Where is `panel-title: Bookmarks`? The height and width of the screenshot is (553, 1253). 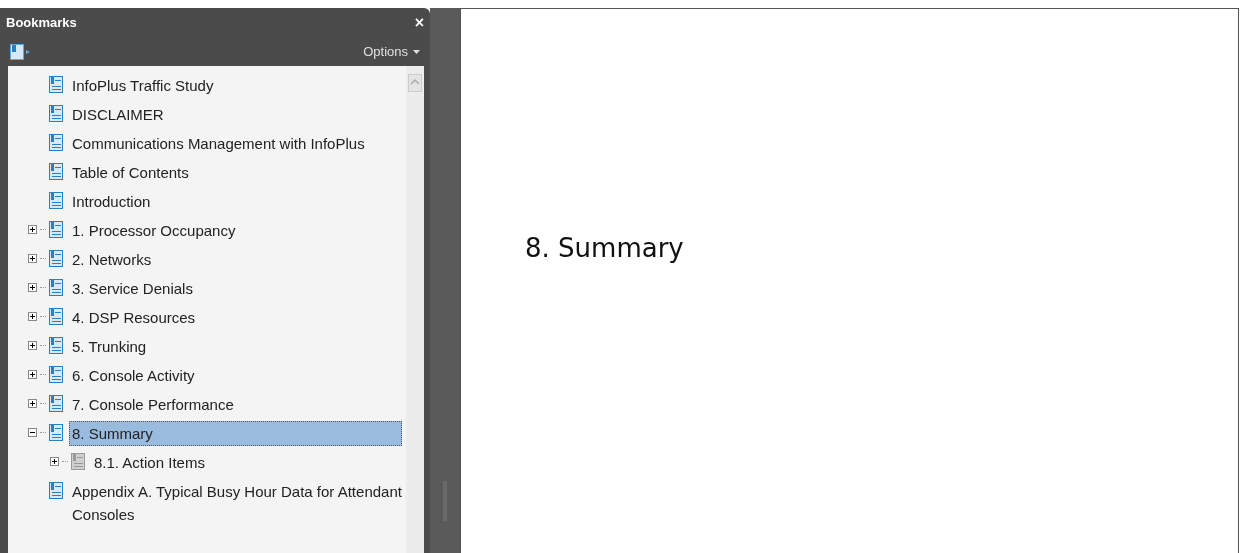
panel-title: Bookmarks is located at coordinates (41, 23).